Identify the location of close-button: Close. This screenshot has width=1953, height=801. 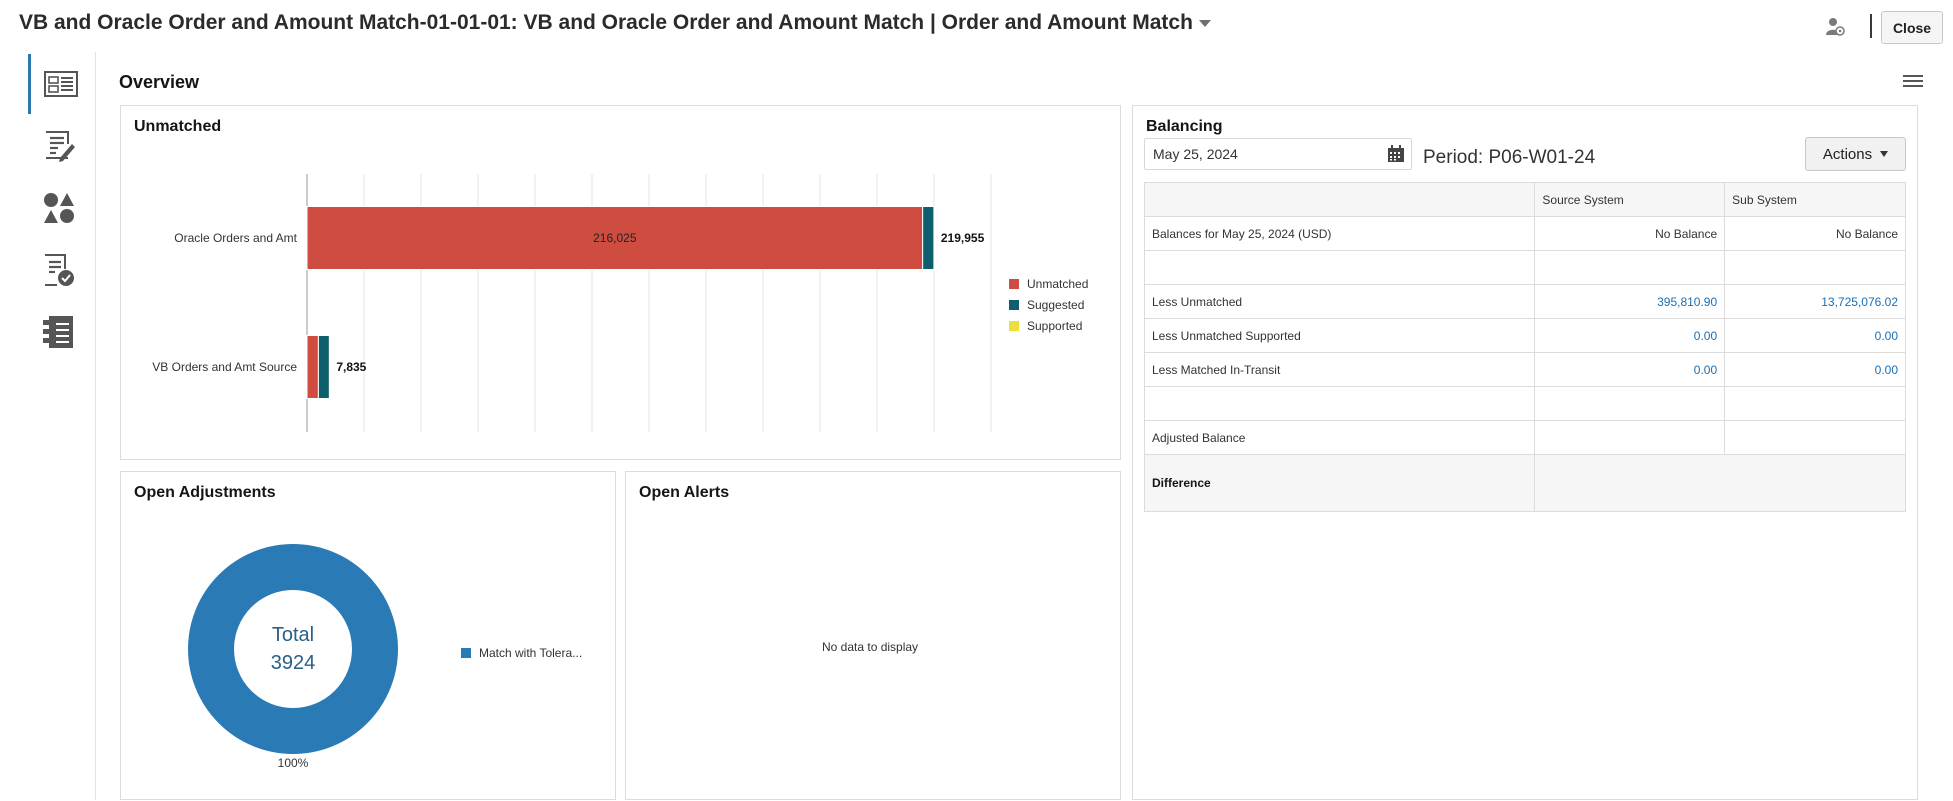
(1912, 27).